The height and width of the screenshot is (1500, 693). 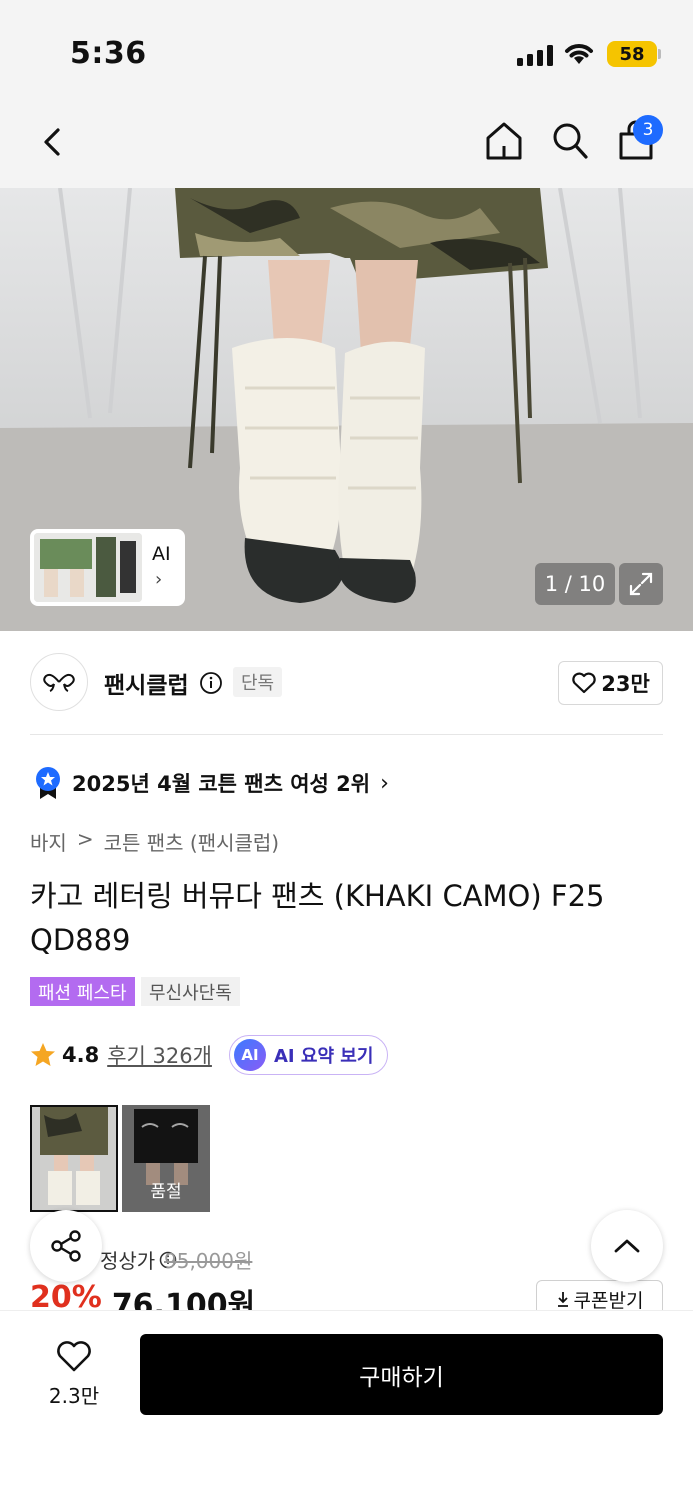 What do you see at coordinates (648, 130) in the screenshot?
I see `cart-count-badge: 3` at bounding box center [648, 130].